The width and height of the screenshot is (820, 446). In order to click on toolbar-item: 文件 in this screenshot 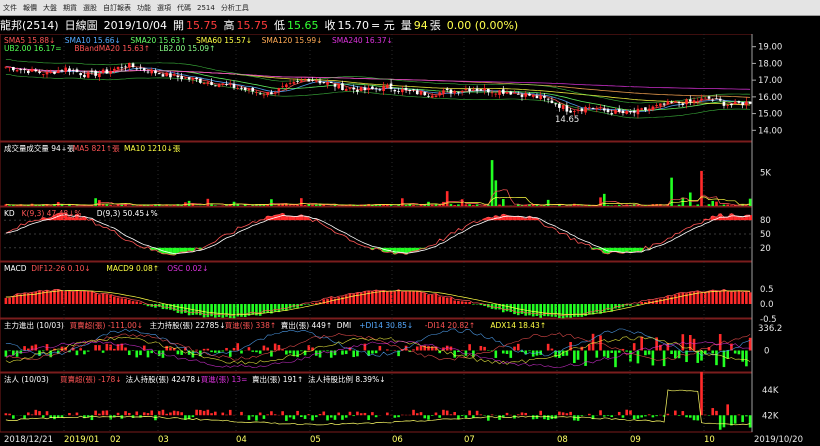, I will do `click(10, 8)`.